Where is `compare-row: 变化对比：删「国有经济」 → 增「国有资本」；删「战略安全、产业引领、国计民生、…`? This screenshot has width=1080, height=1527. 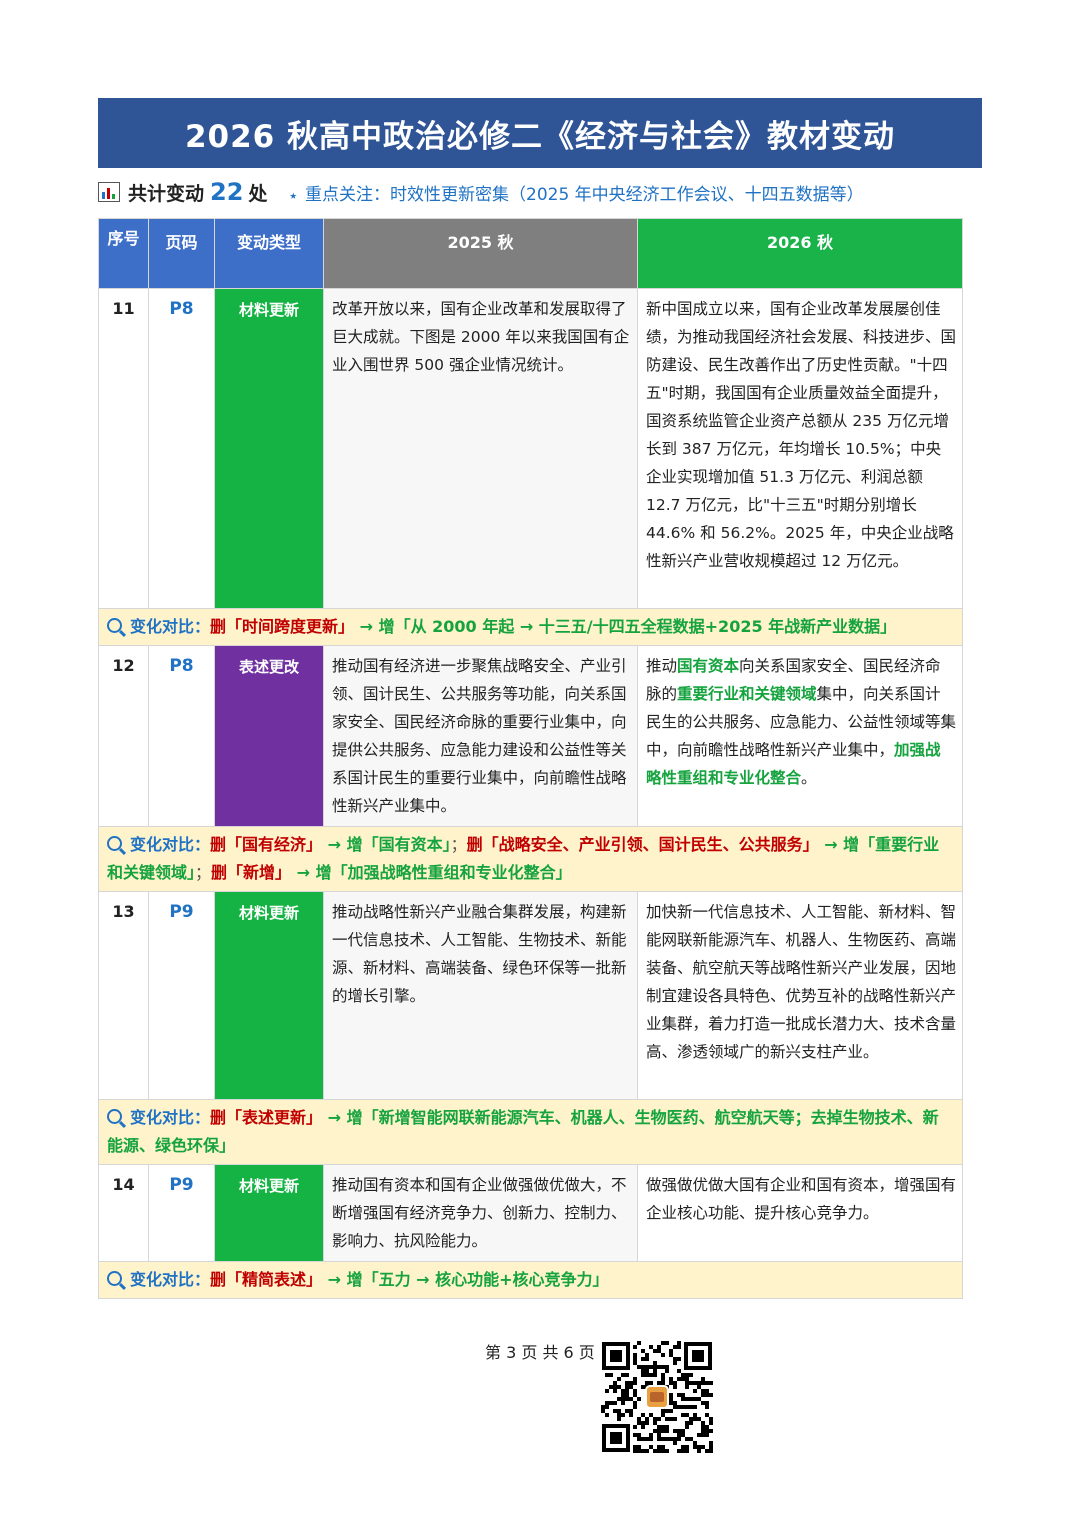
compare-row: 变化对比：删「国有经济」 → 增「国有资本」；删「战略安全、产业引领、国计民生、… is located at coordinates (530, 859).